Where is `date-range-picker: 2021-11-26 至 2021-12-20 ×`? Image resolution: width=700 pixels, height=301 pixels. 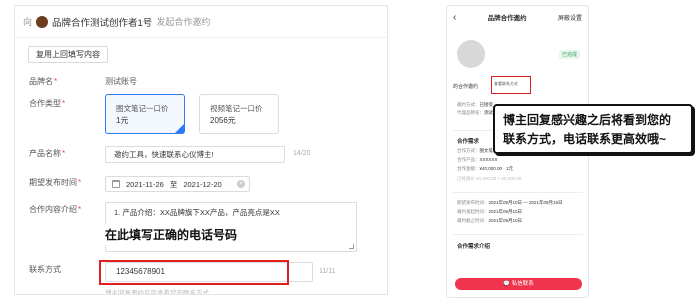 date-range-picker: 2021-11-26 至 2021-12-20 × is located at coordinates (177, 184).